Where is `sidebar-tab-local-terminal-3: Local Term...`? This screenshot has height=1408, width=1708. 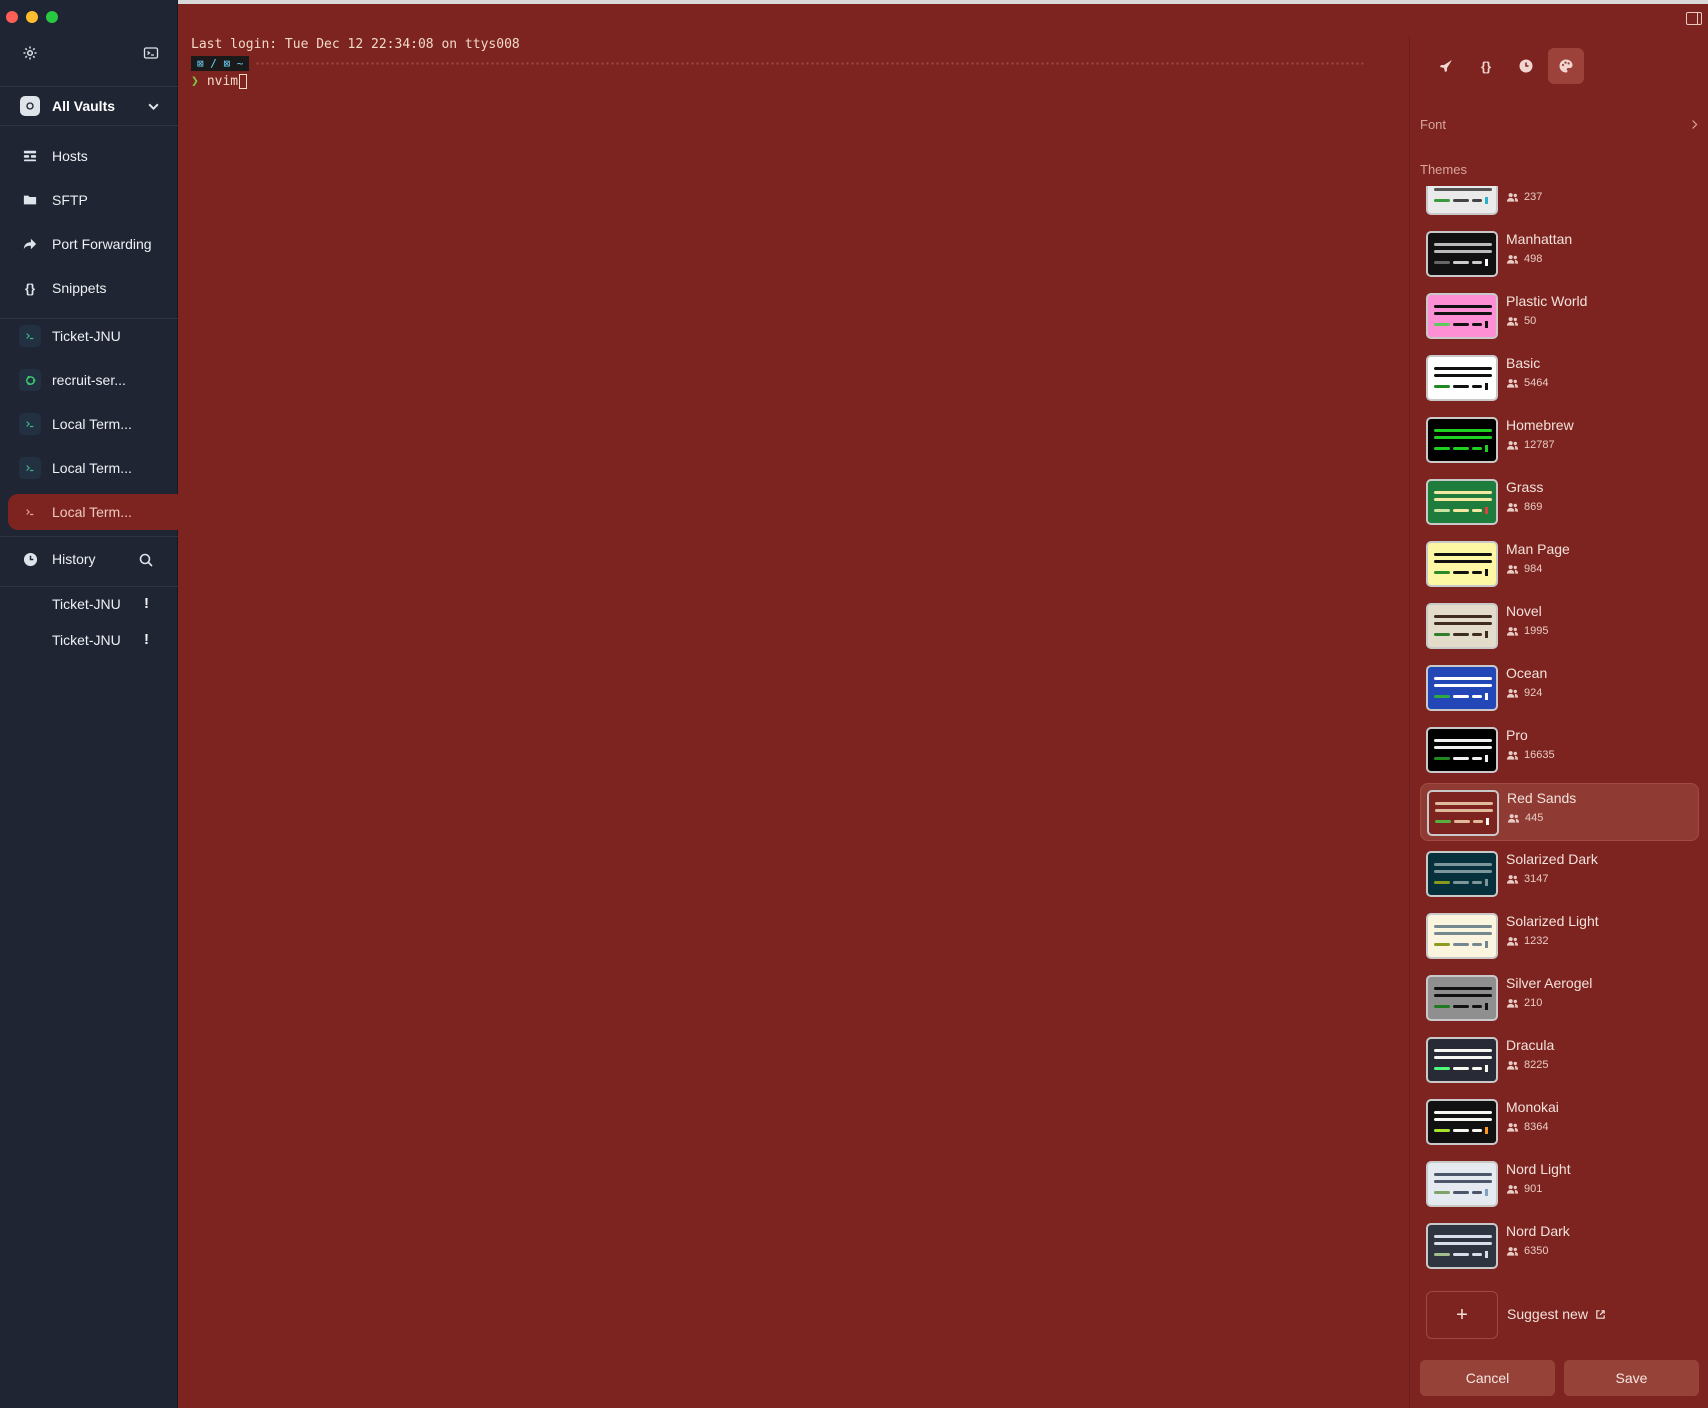
sidebar-tab-local-terminal-3: Local Term... is located at coordinates (93, 512).